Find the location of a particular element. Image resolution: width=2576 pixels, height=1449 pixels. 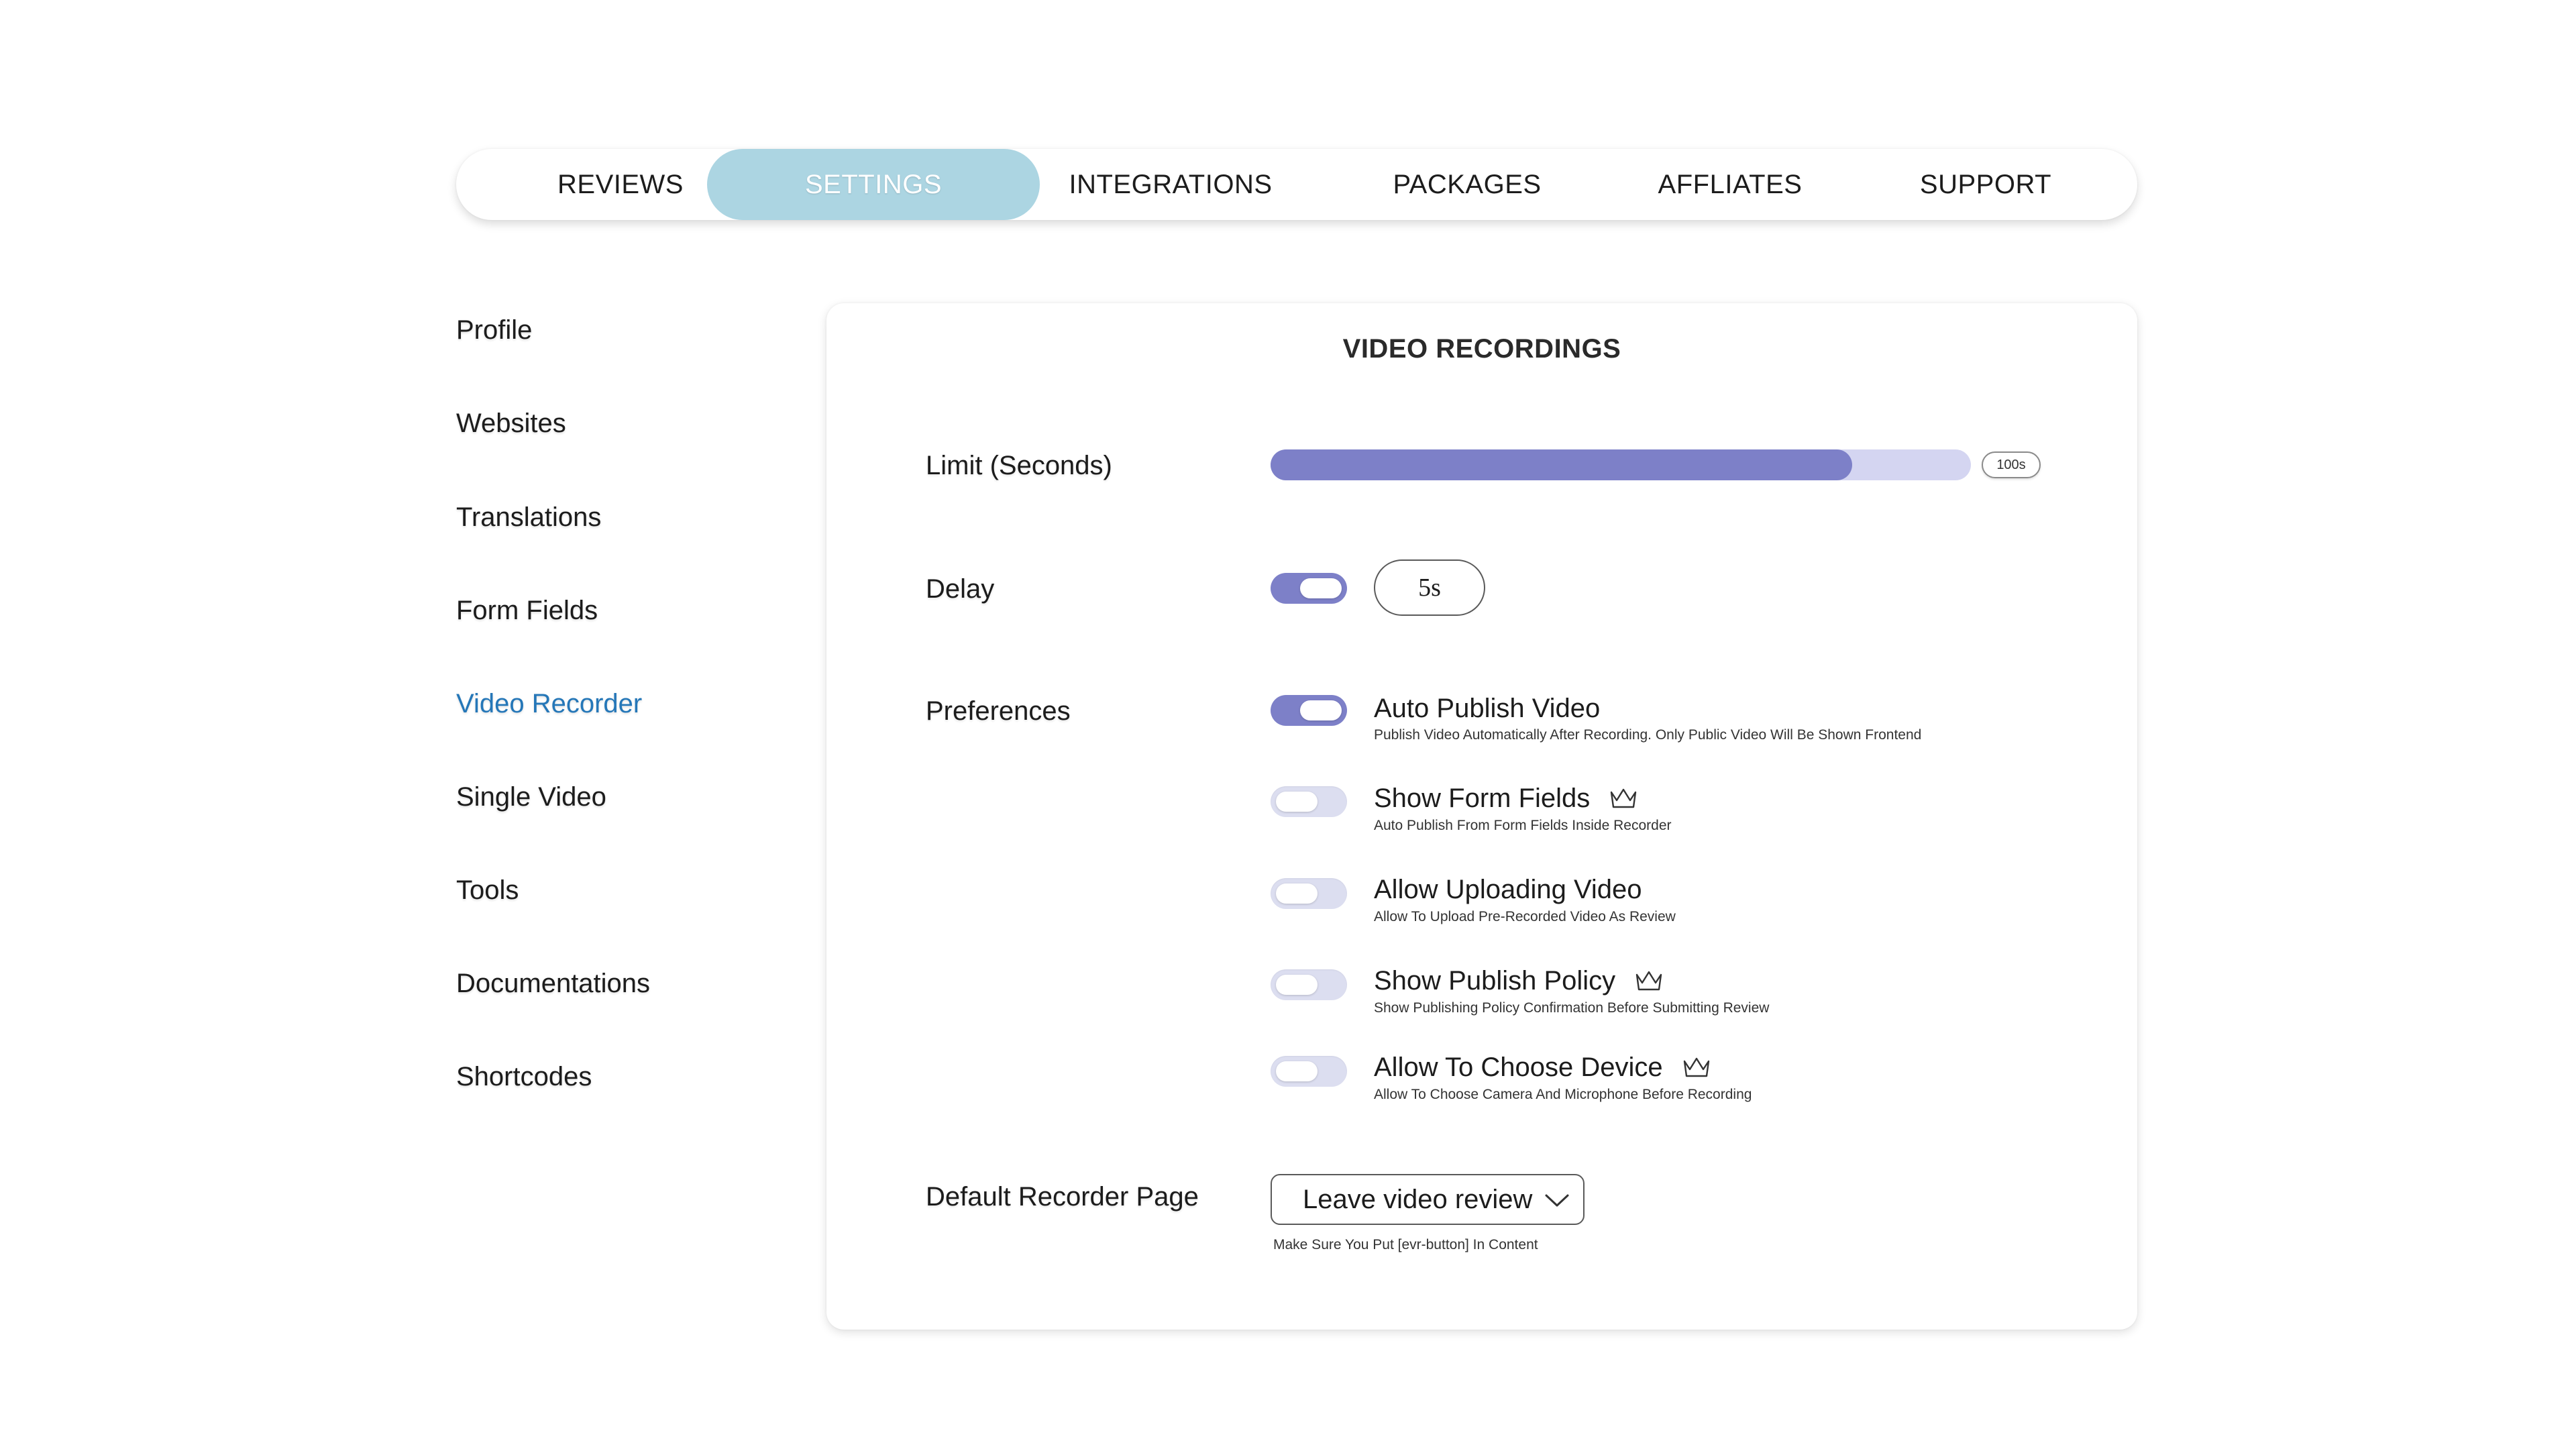

card-title: VIDEO RECORDINGS is located at coordinates (1481, 349).